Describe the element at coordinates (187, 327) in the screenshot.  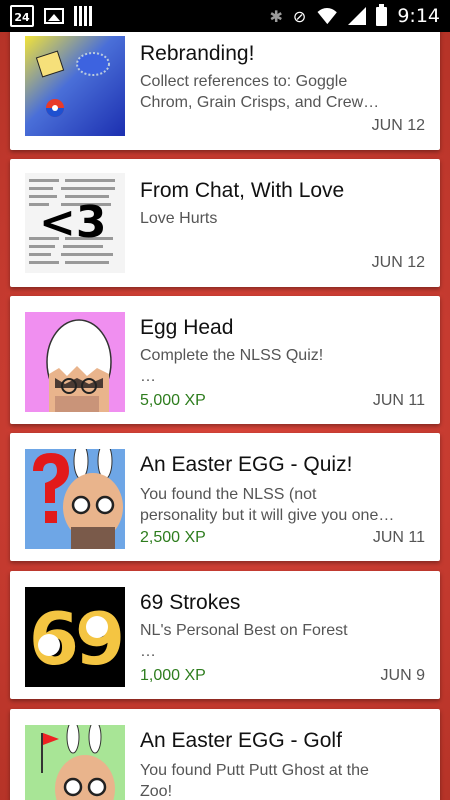
I see `achievement-title: Egg Head` at that location.